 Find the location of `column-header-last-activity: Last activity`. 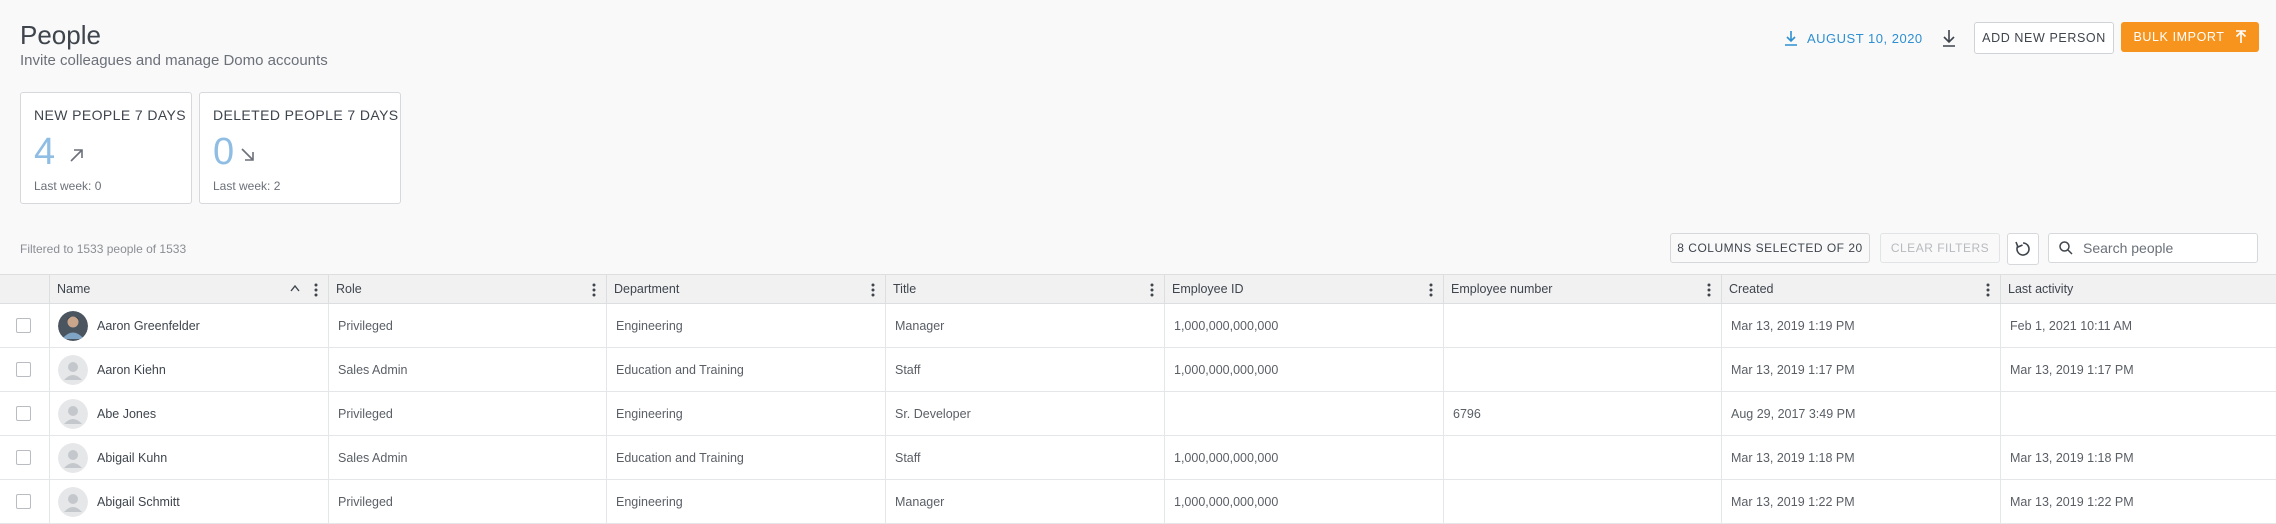

column-header-last-activity: Last activity is located at coordinates (2138, 289).